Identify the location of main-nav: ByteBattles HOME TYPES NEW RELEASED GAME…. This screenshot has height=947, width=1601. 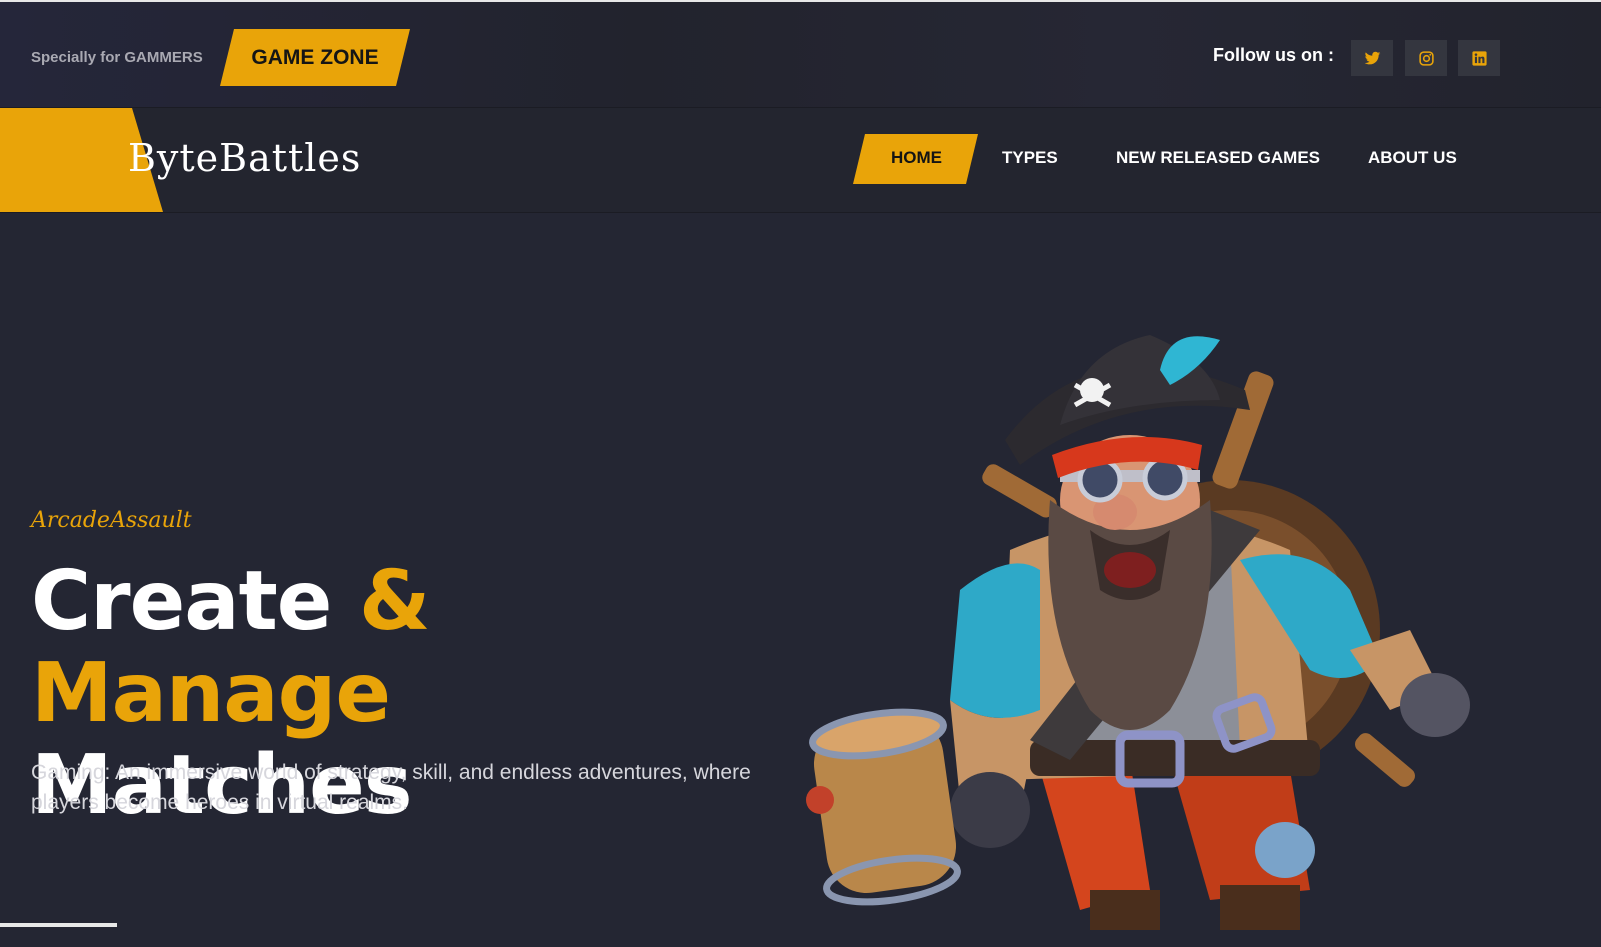
(800, 160).